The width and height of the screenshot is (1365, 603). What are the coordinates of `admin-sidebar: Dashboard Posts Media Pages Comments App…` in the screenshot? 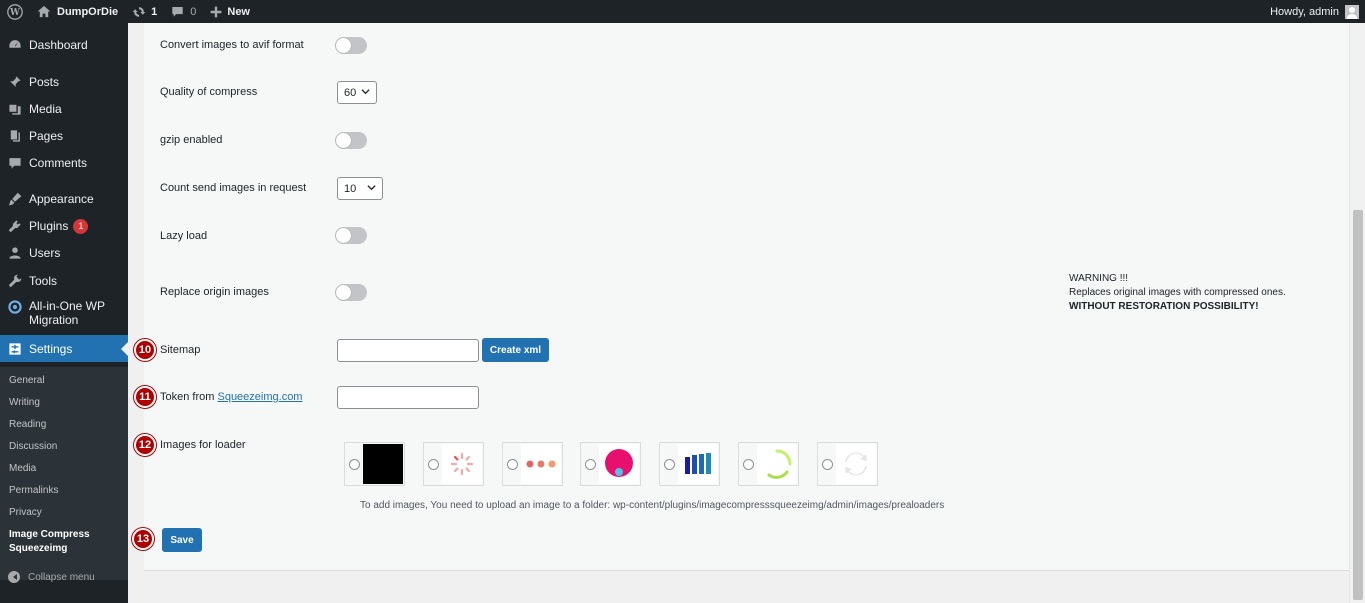 It's located at (64, 313).